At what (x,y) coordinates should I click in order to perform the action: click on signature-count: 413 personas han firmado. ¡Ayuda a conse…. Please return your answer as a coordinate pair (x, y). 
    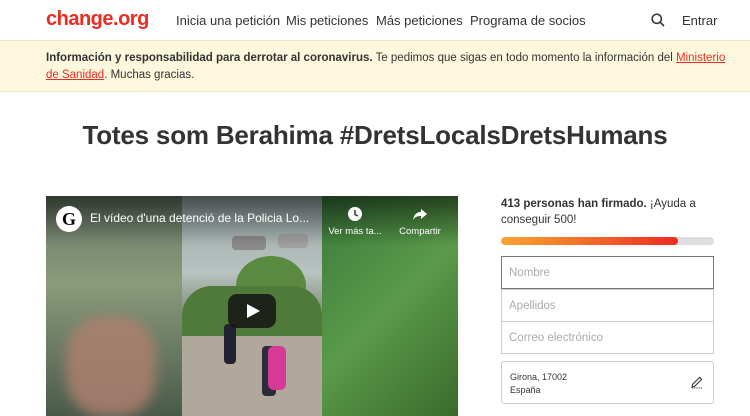
    Looking at the image, I should click on (607, 212).